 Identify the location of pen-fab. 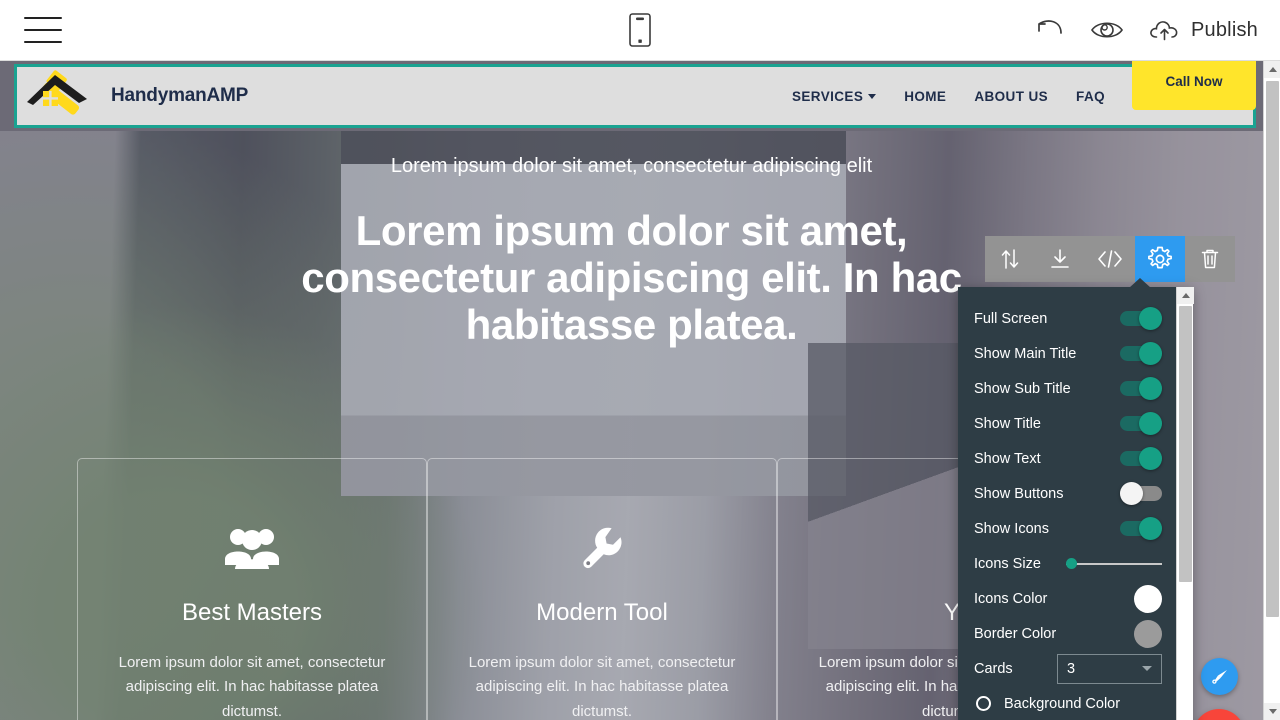
(1219, 676).